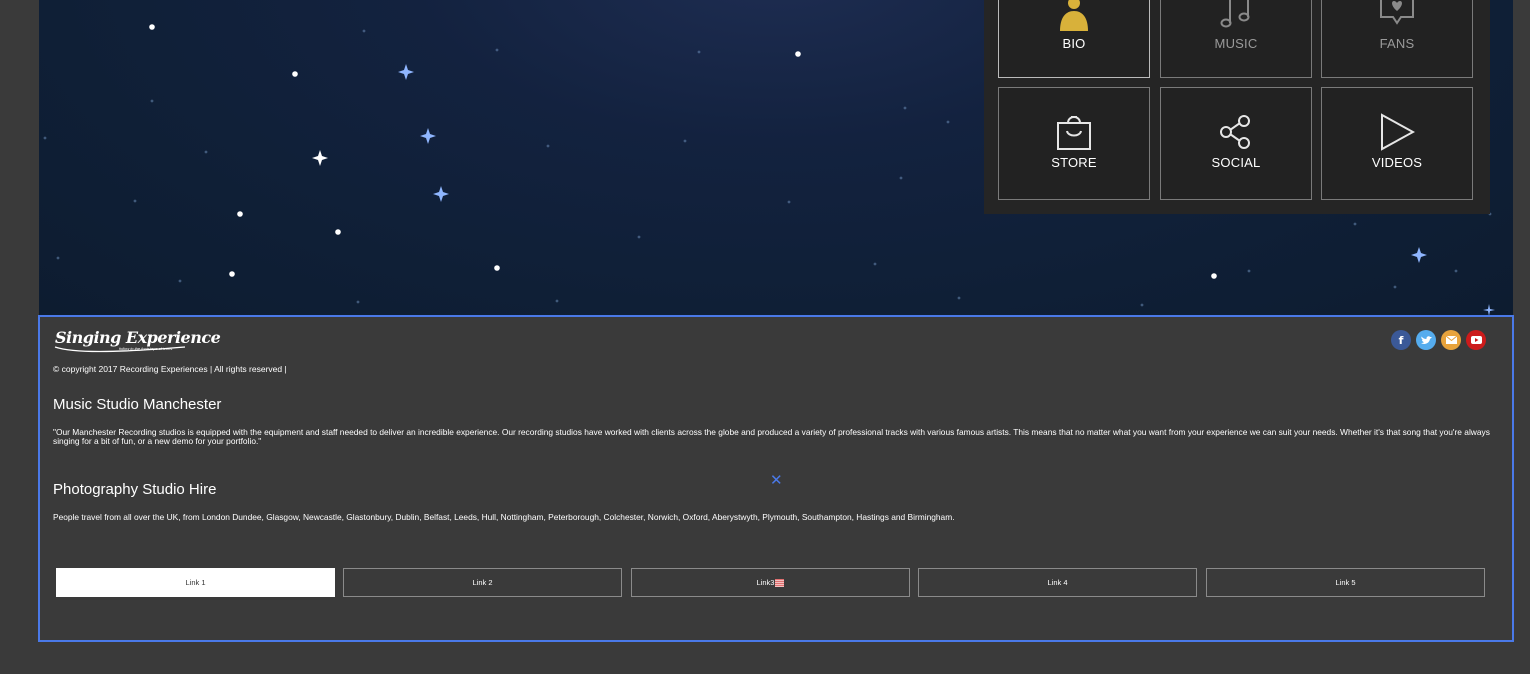 This screenshot has width=1530, height=674. What do you see at coordinates (1074, 43) in the screenshot?
I see `tile-bio-label: BIO` at bounding box center [1074, 43].